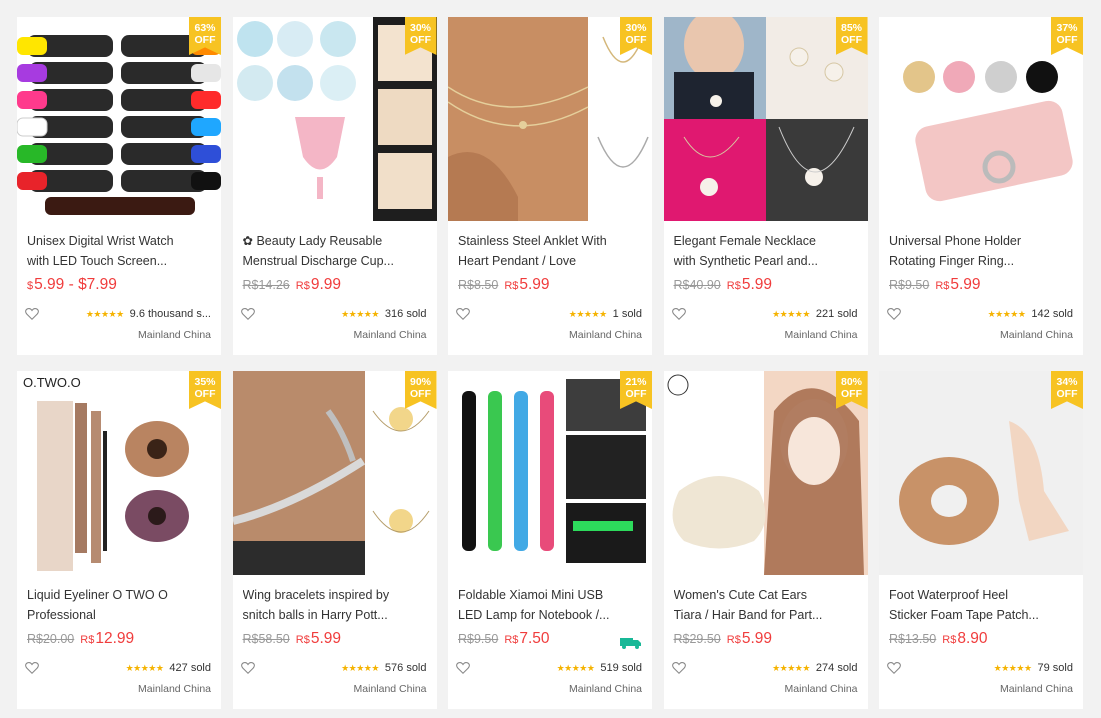 The width and height of the screenshot is (1101, 718). What do you see at coordinates (836, 668) in the screenshot?
I see `sold-count: 274 sold` at bounding box center [836, 668].